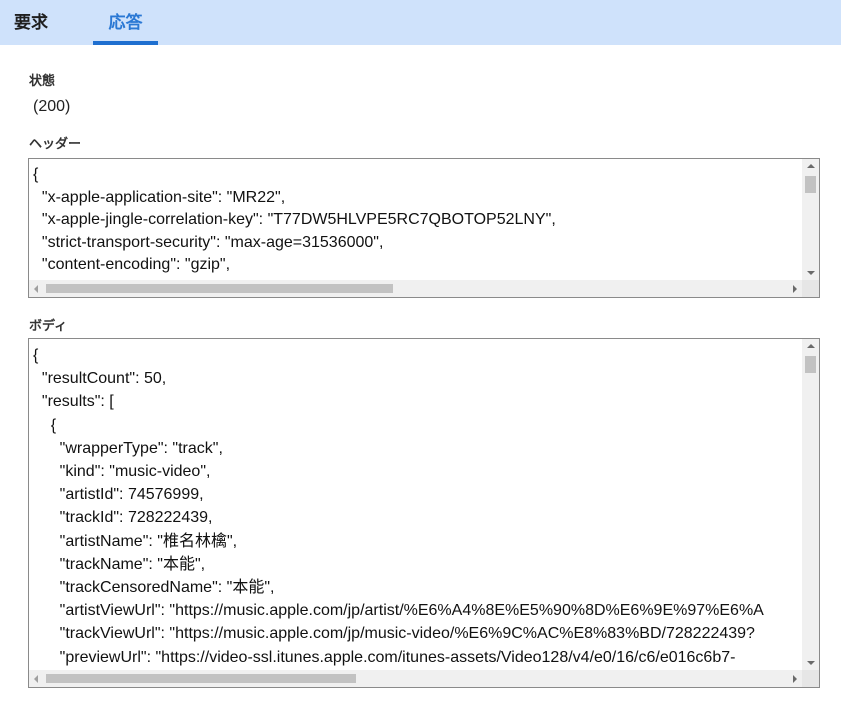  I want to click on headers-label: ヘッダー, so click(55, 143).